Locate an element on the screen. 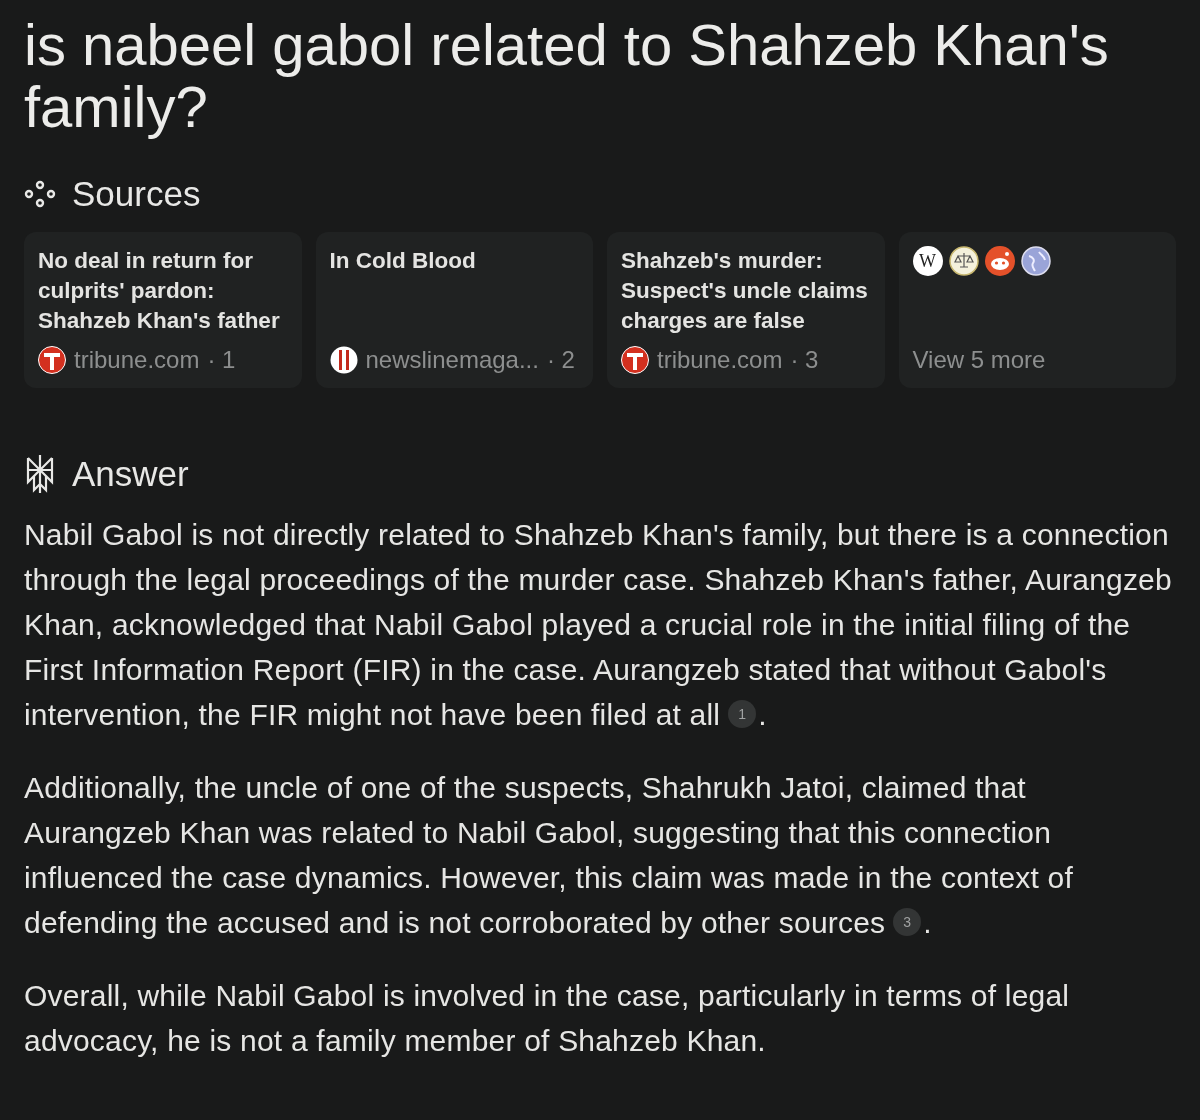 The width and height of the screenshot is (1200, 1120). answer-logo-icon is located at coordinates (40, 474).